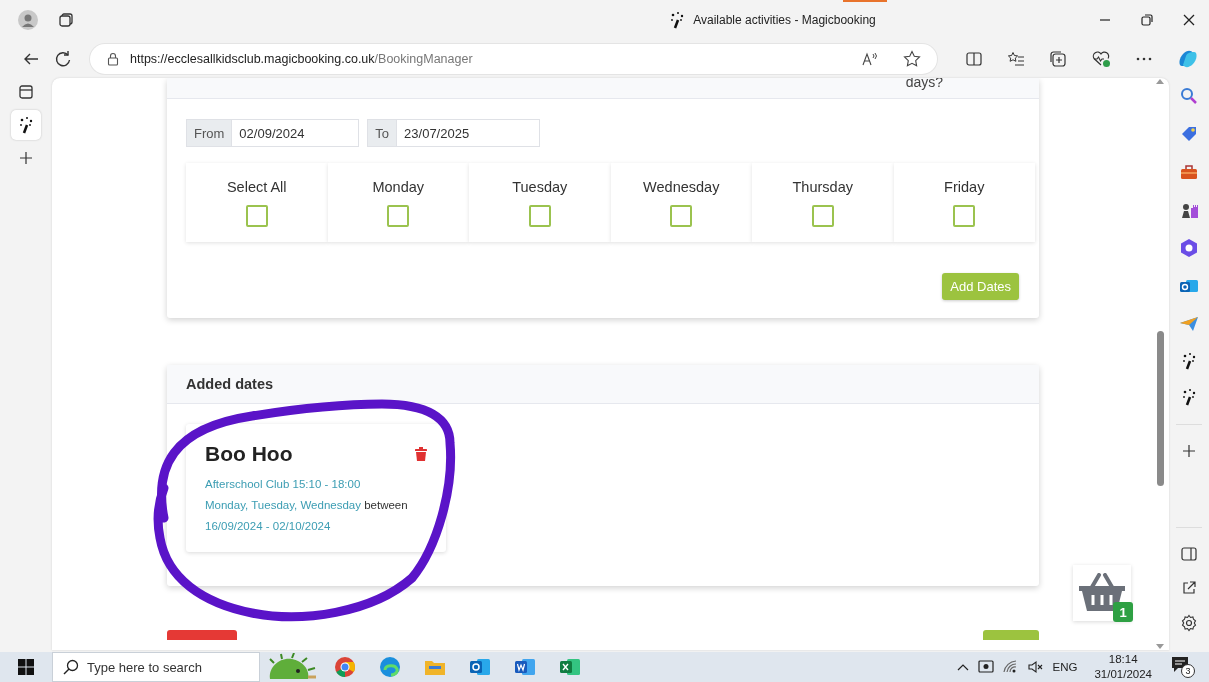 The image size is (1209, 682). What do you see at coordinates (421, 454) in the screenshot?
I see `delete-trash-icon` at bounding box center [421, 454].